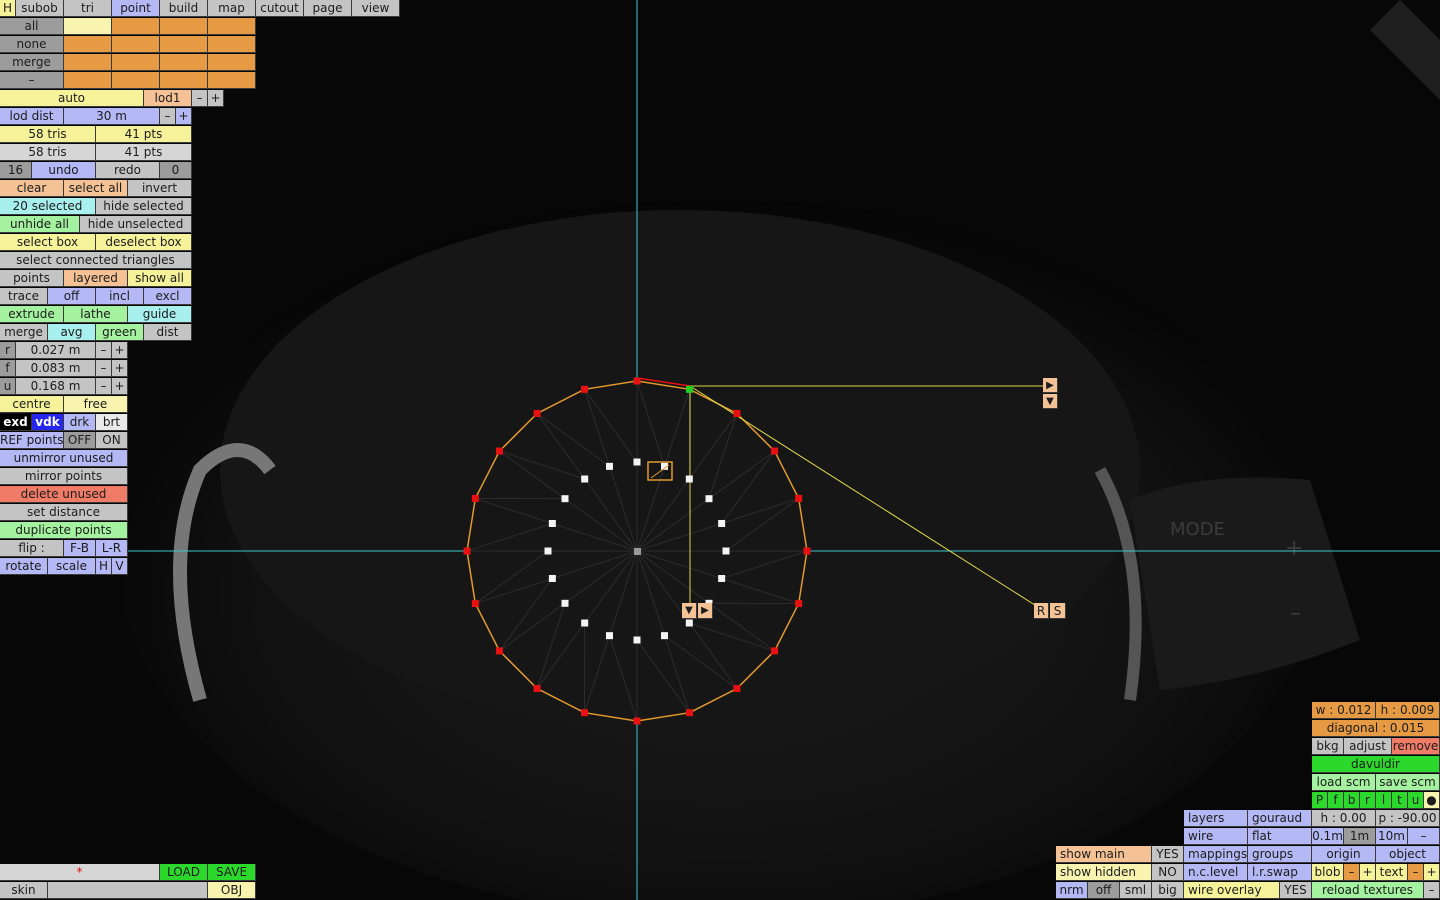 This screenshot has height=900, width=1440. What do you see at coordinates (1432, 890) in the screenshot?
I see `reload-minus: –` at bounding box center [1432, 890].